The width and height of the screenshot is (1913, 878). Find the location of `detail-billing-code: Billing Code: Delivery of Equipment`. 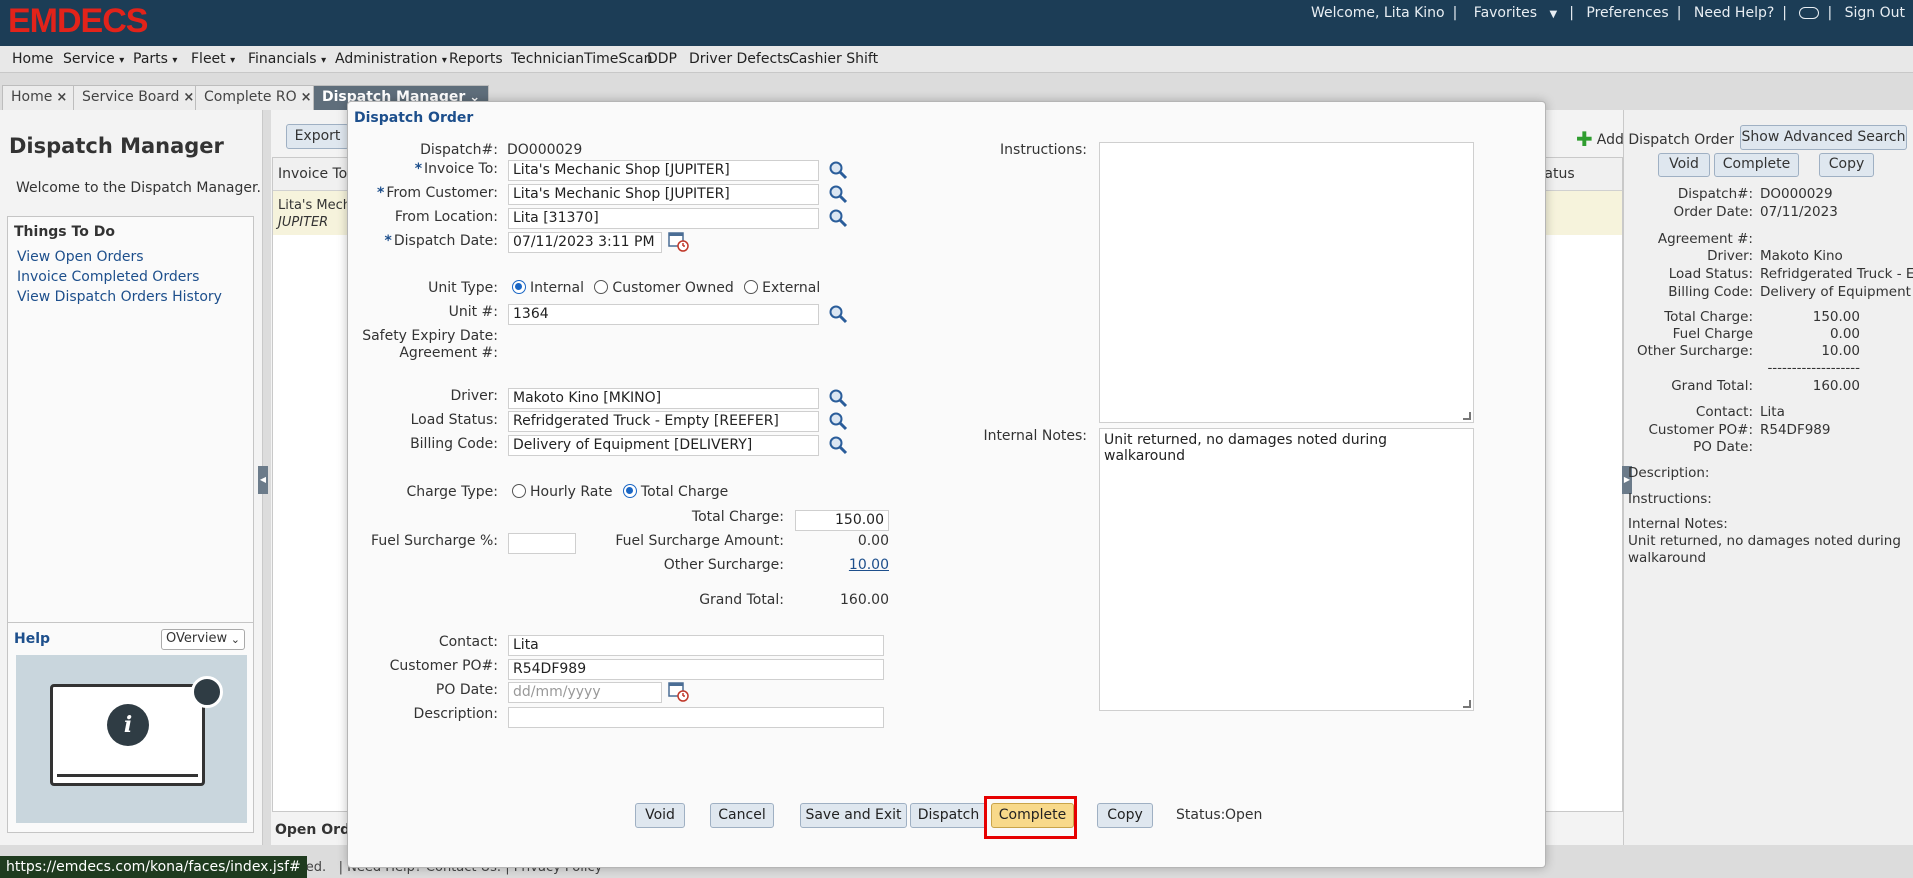

detail-billing-code: Billing Code: Delivery of Equipment is located at coordinates (1775, 293).